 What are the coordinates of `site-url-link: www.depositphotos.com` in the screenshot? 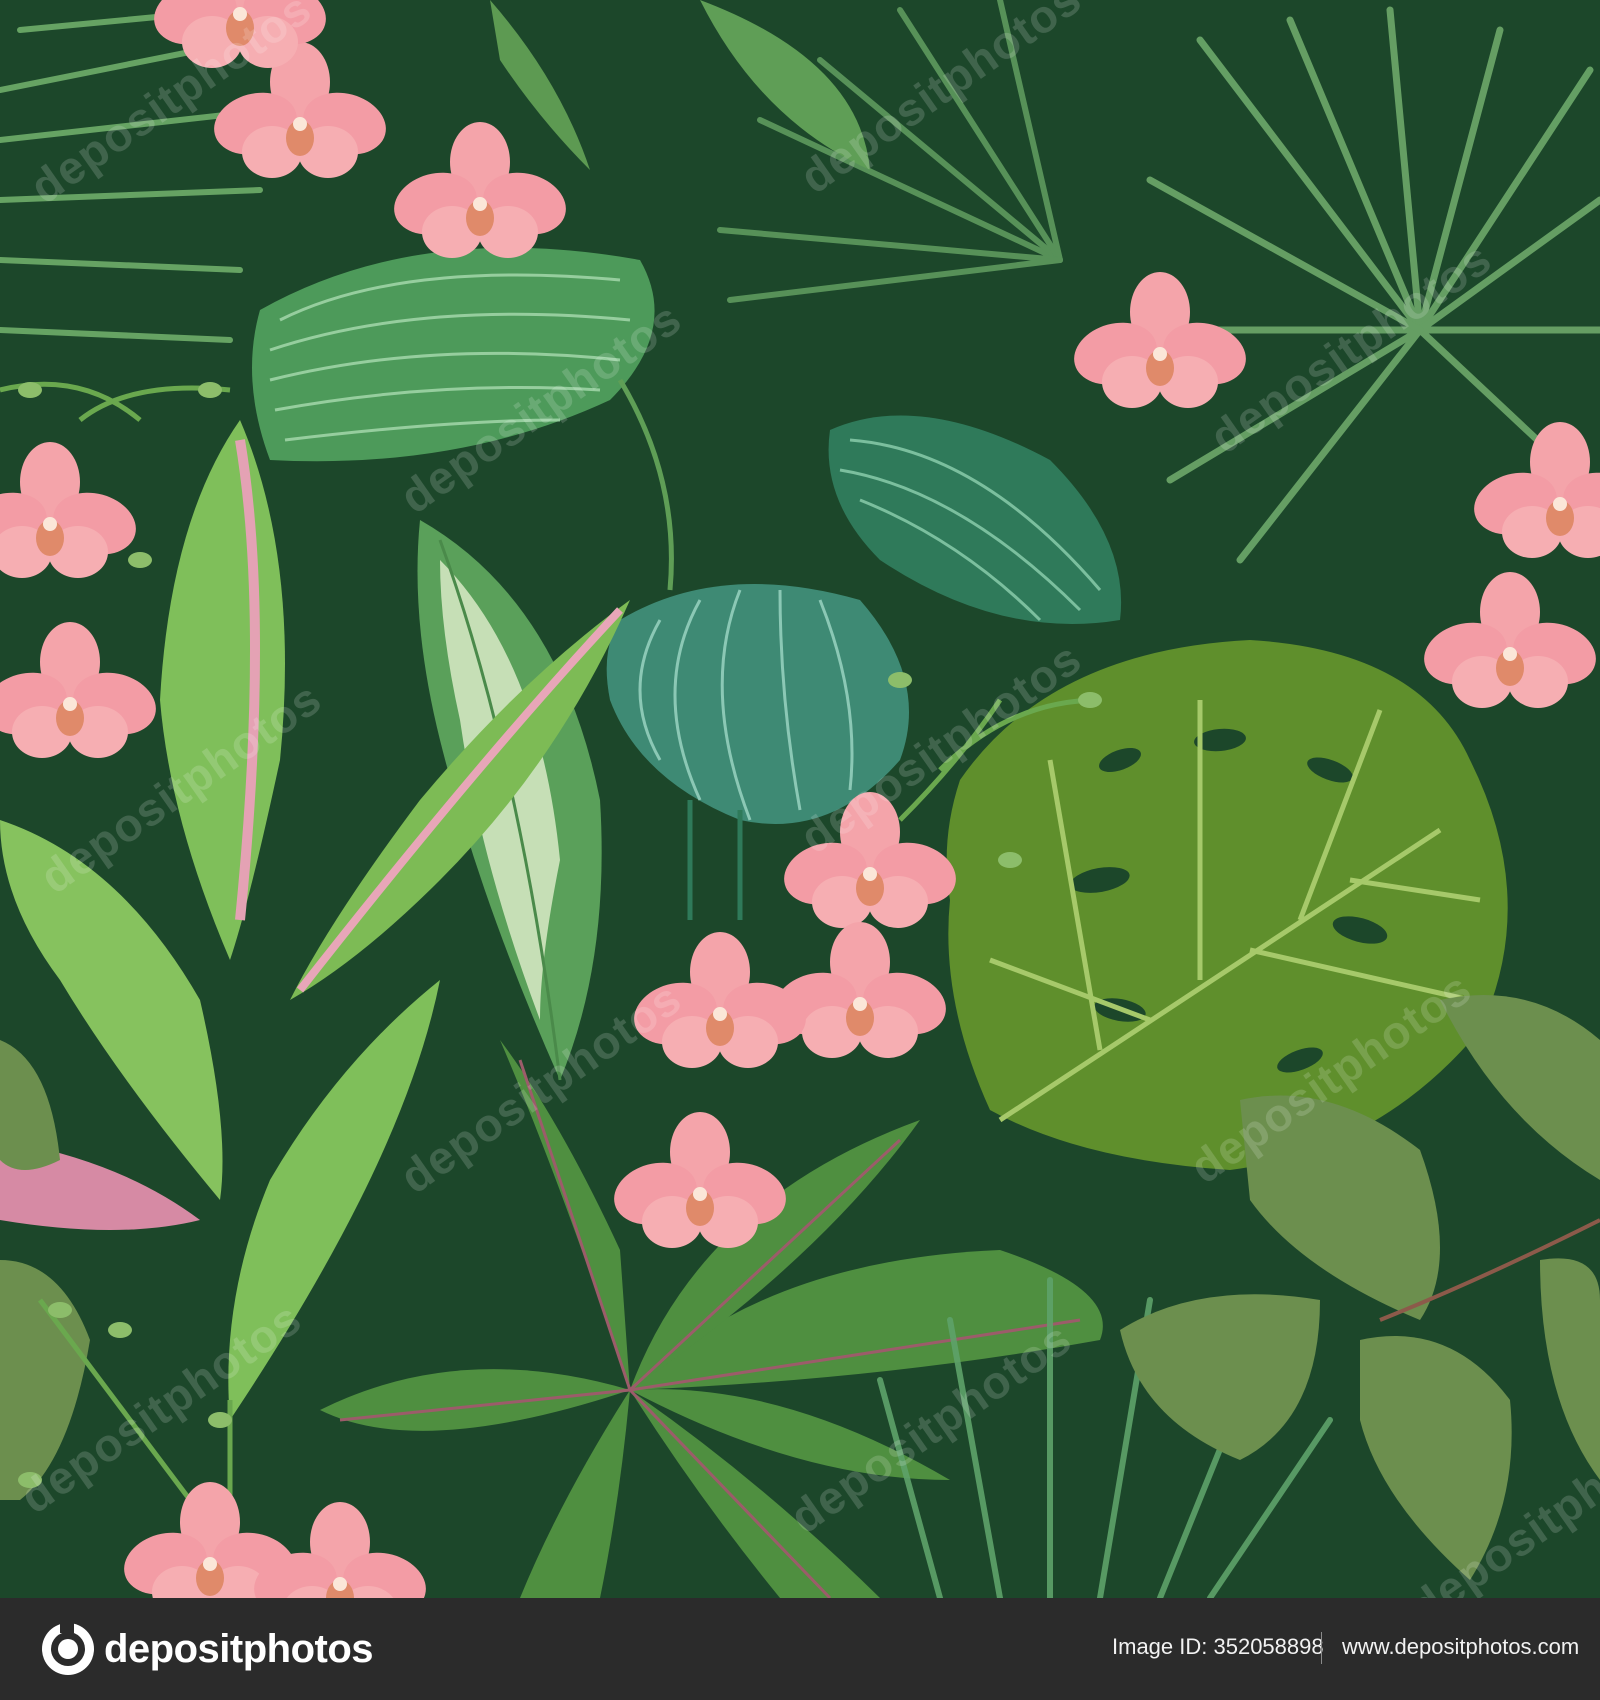 It's located at (1460, 1647).